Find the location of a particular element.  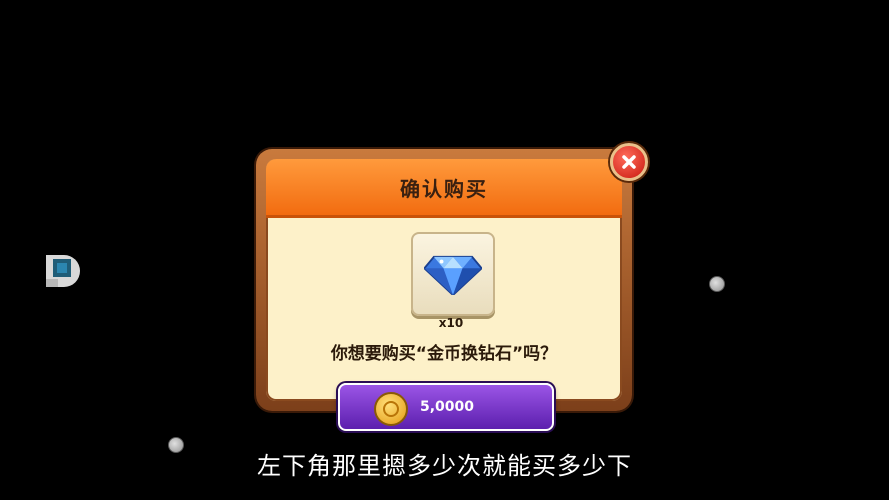

item-tile is located at coordinates (453, 274).